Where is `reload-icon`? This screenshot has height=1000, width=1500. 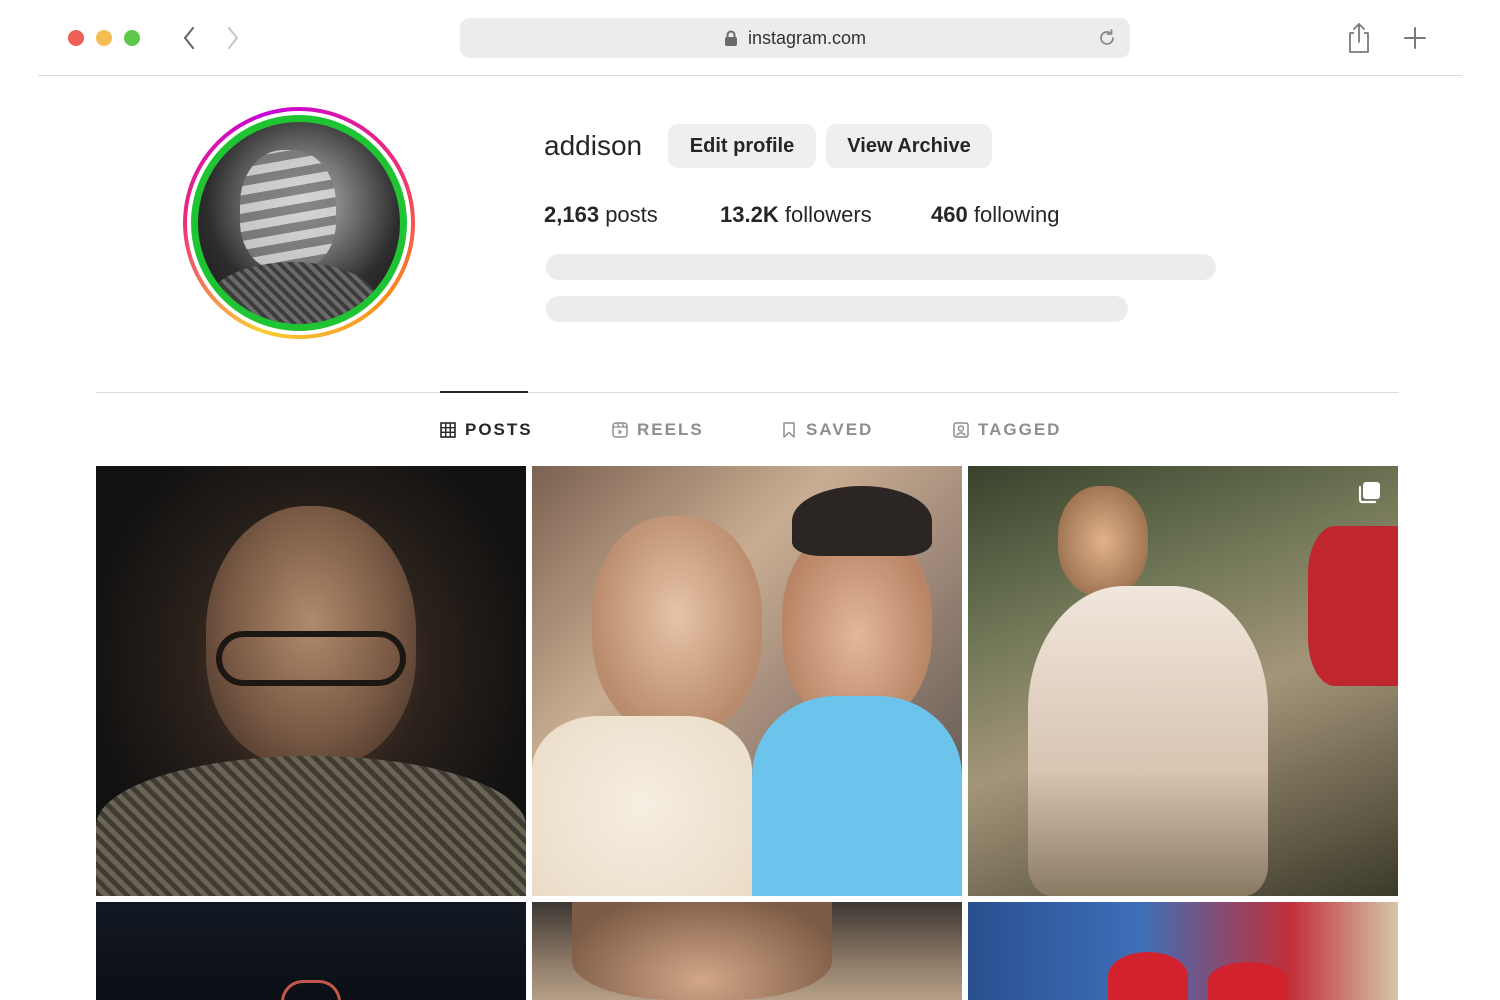 reload-icon is located at coordinates (1107, 38).